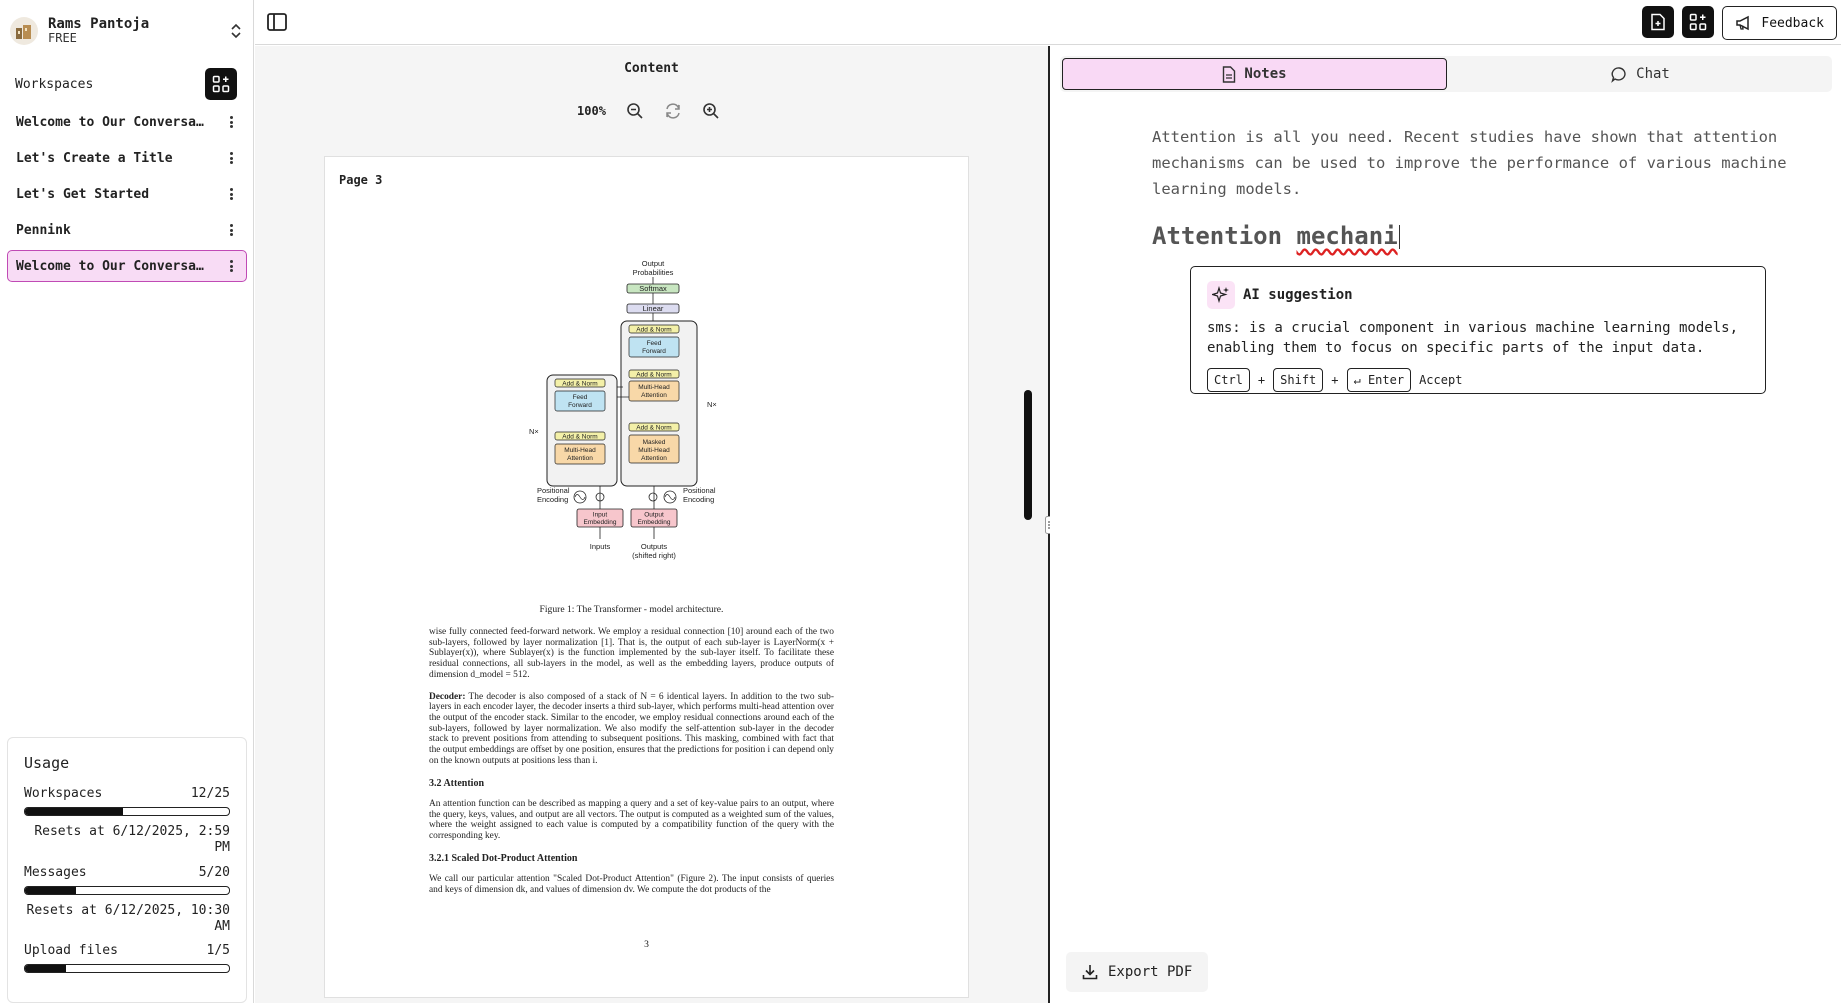  What do you see at coordinates (447, 696) in the screenshot?
I see `decoder-lead: Decoder:` at bounding box center [447, 696].